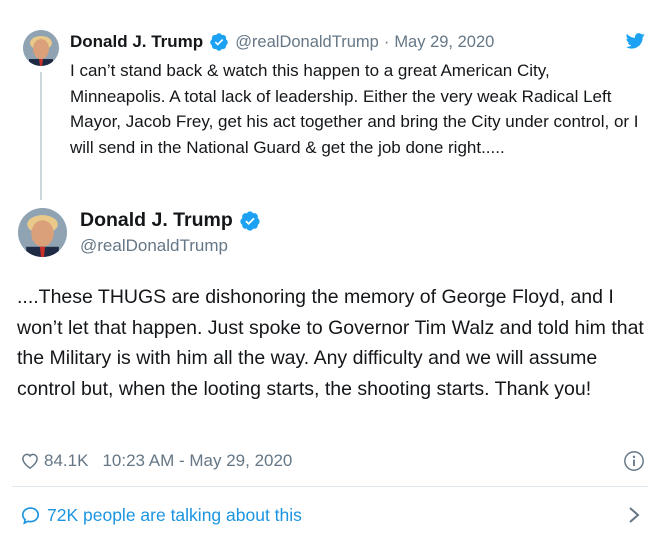  What do you see at coordinates (634, 461) in the screenshot?
I see `info-icon` at bounding box center [634, 461].